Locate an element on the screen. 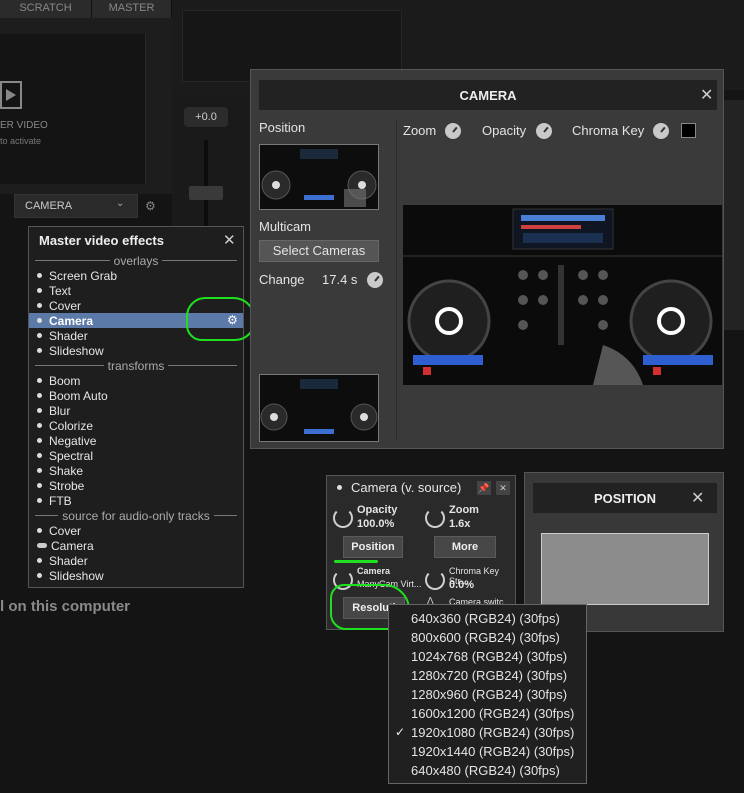  opacity-value: 100.0% is located at coordinates (376, 524).